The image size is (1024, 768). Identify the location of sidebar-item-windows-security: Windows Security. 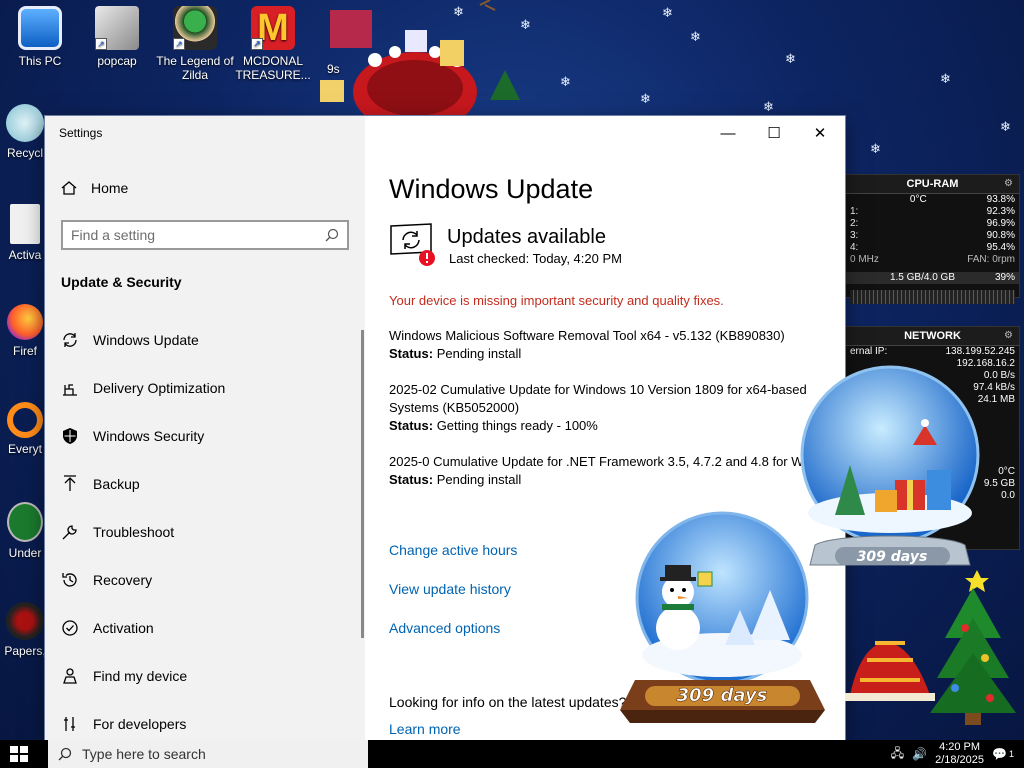
(200, 436).